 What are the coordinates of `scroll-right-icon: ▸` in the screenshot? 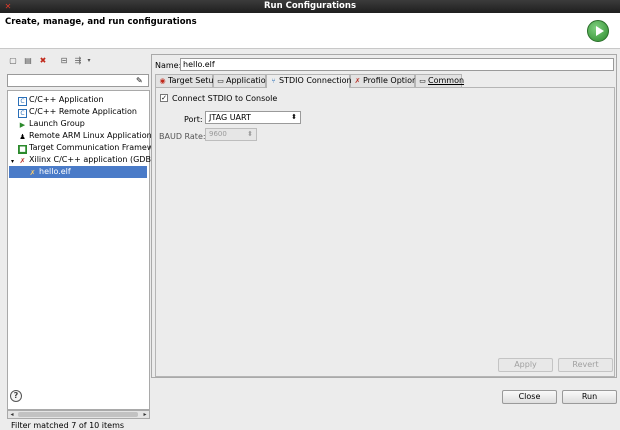 It's located at (145, 414).